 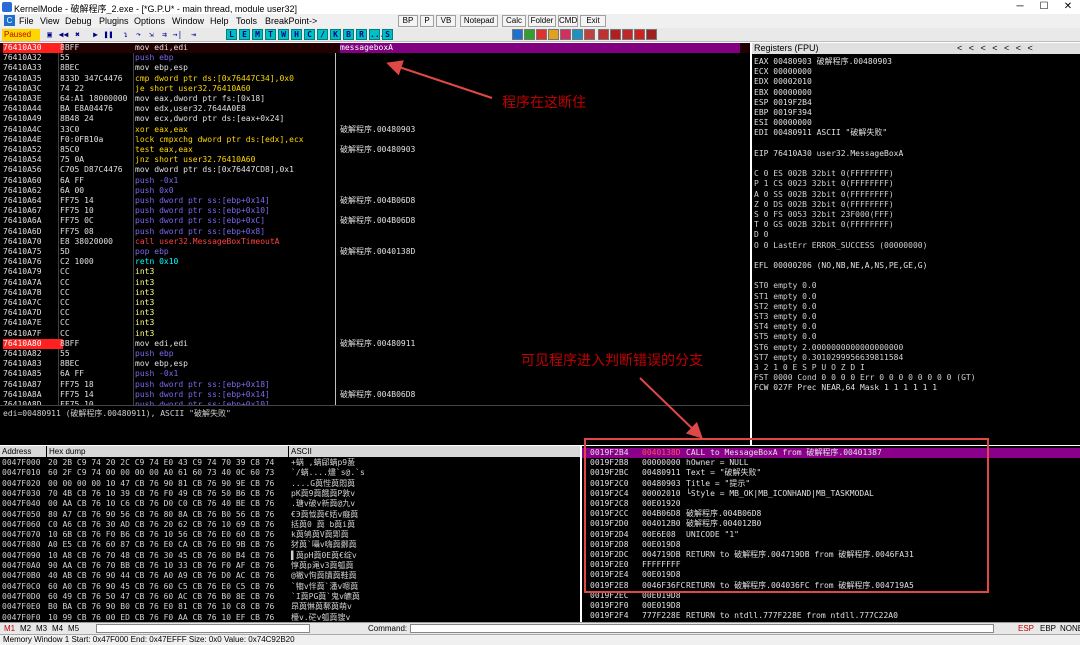 What do you see at coordinates (612, 361) in the screenshot?
I see `annotation-branch: 可见程序进入判断错误的分支` at bounding box center [612, 361].